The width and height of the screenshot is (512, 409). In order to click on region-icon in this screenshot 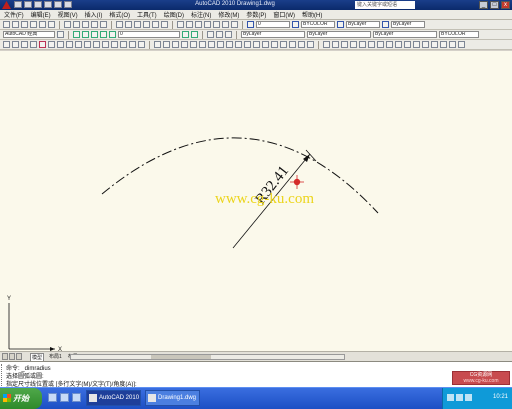, I will do `click(292, 44)`.